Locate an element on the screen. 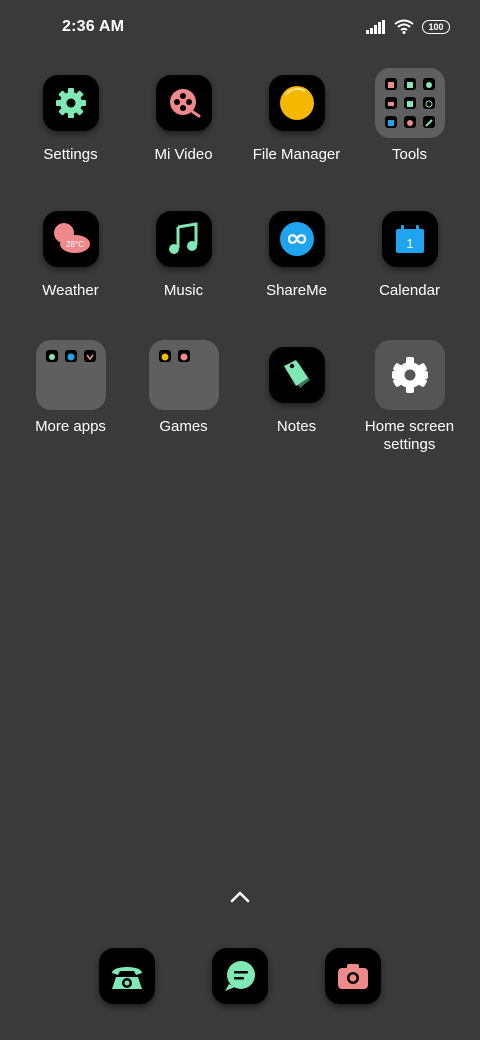  app-calendar: 1 Calendar is located at coordinates (409, 252).